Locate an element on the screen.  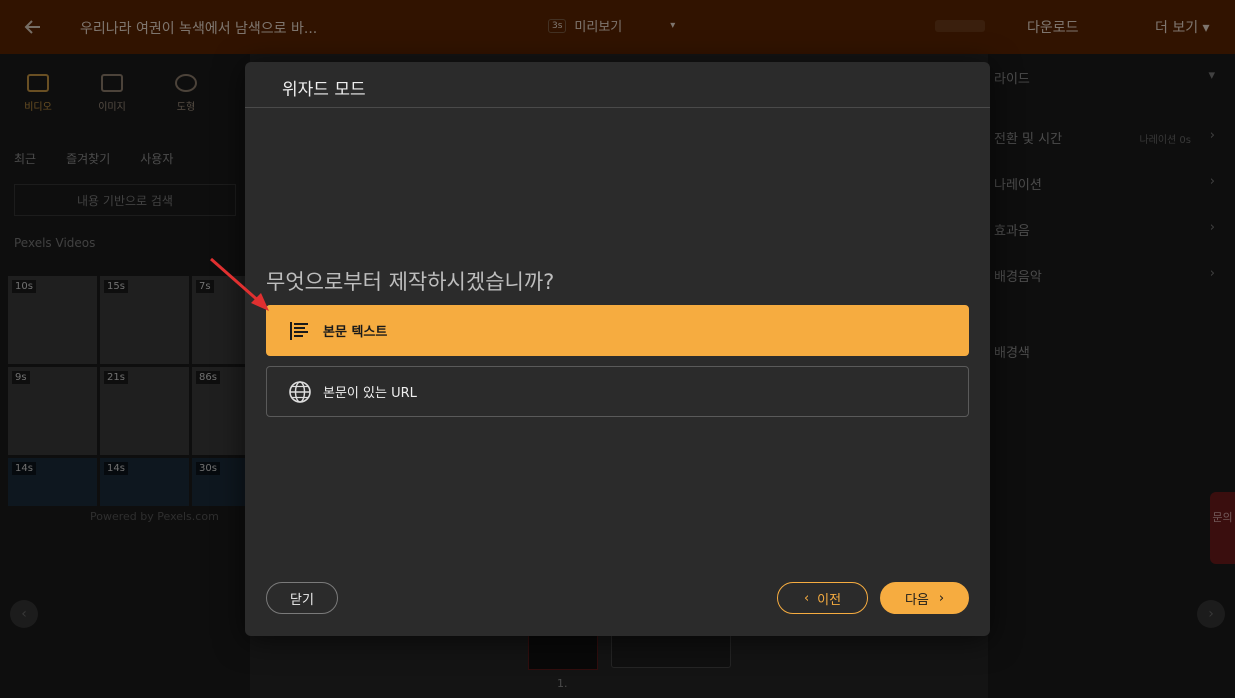
annotation-arrow-icon is located at coordinates (239, 284).